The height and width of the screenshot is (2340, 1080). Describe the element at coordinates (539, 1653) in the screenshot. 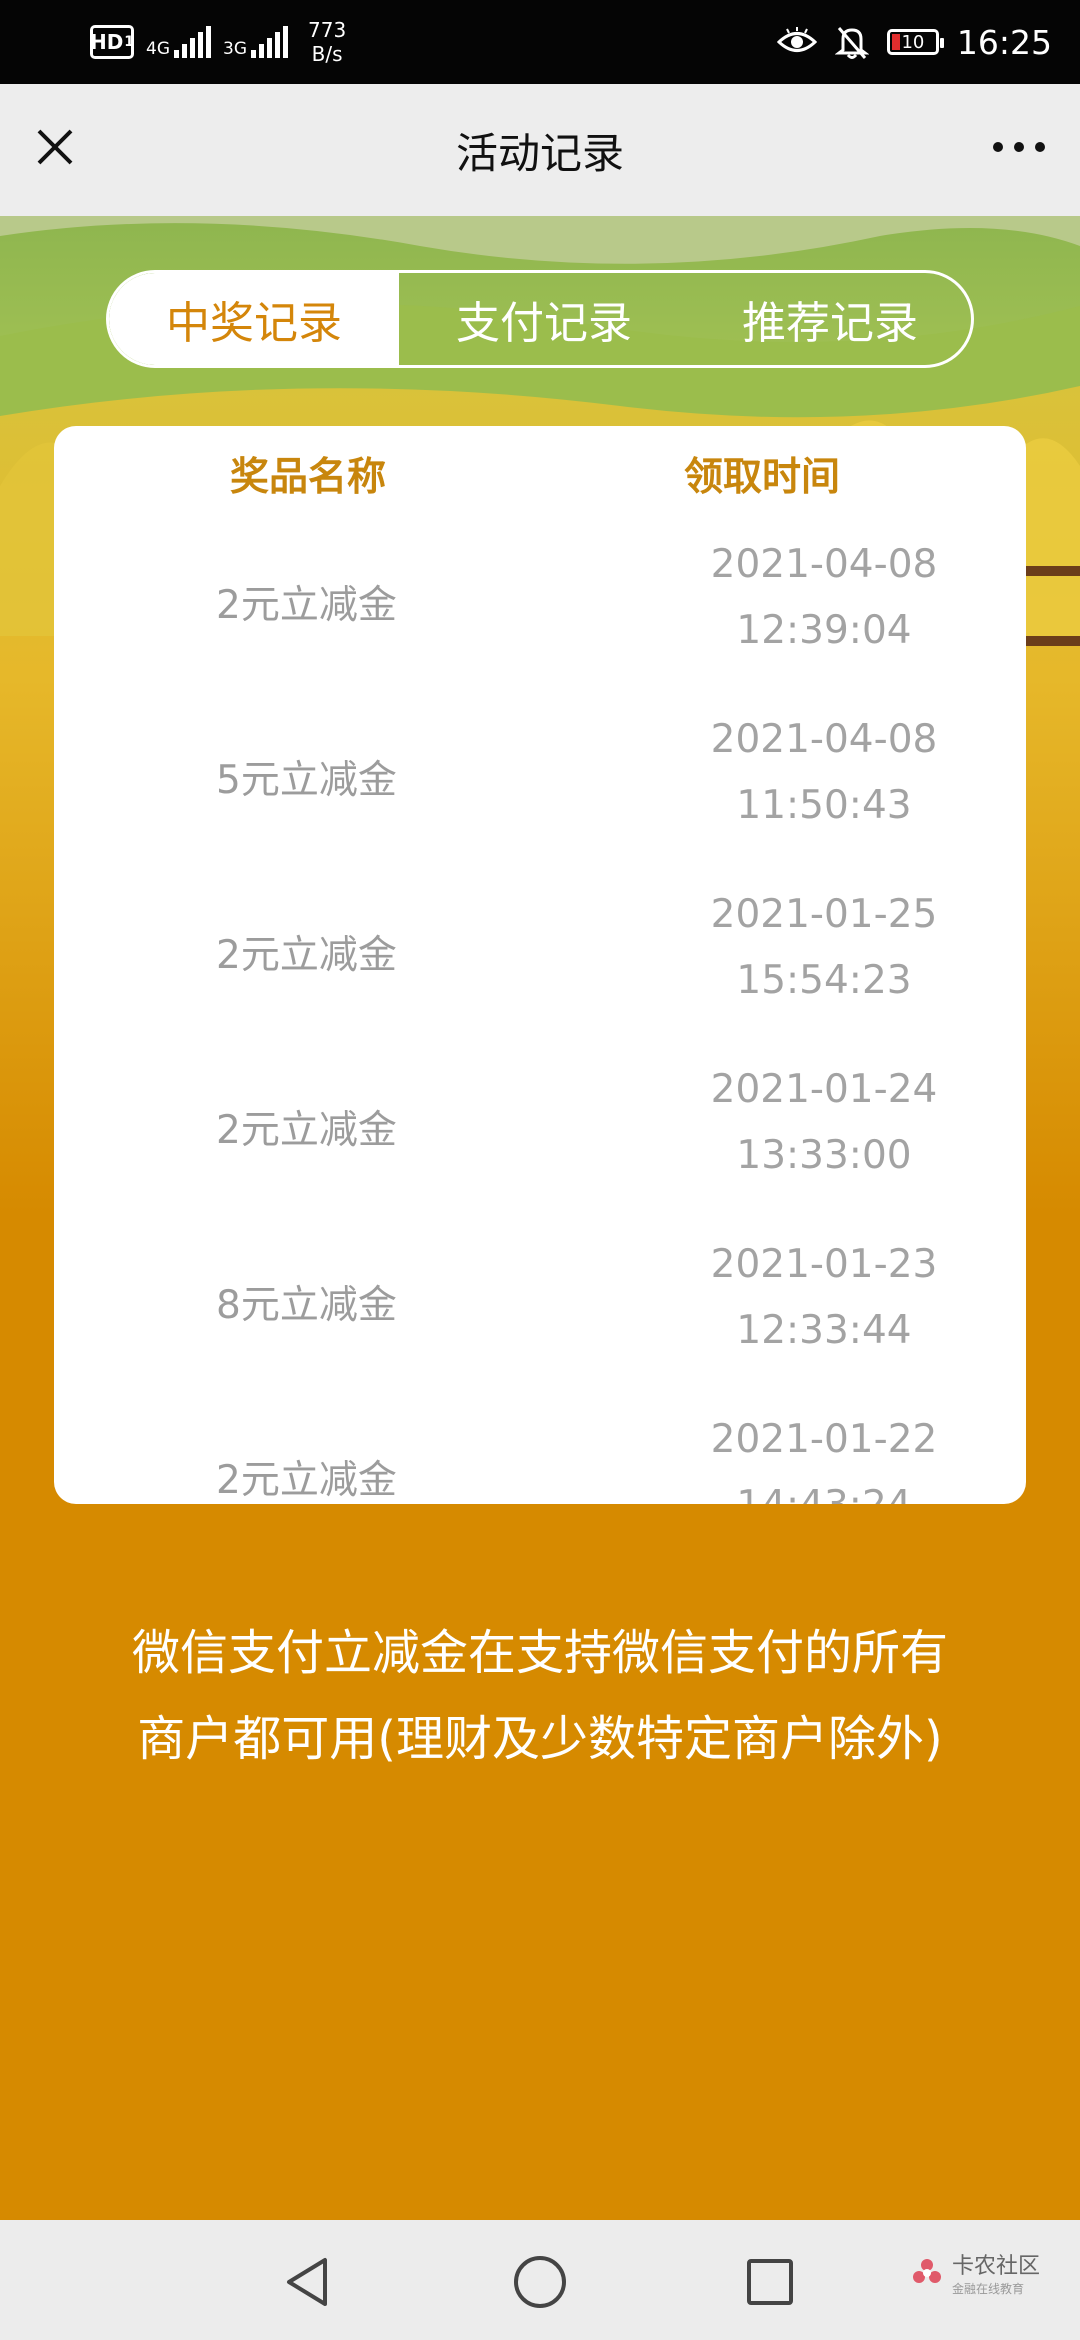

I see `notice-line-1: 微信支付立减金在支持微信支付的所有` at that location.